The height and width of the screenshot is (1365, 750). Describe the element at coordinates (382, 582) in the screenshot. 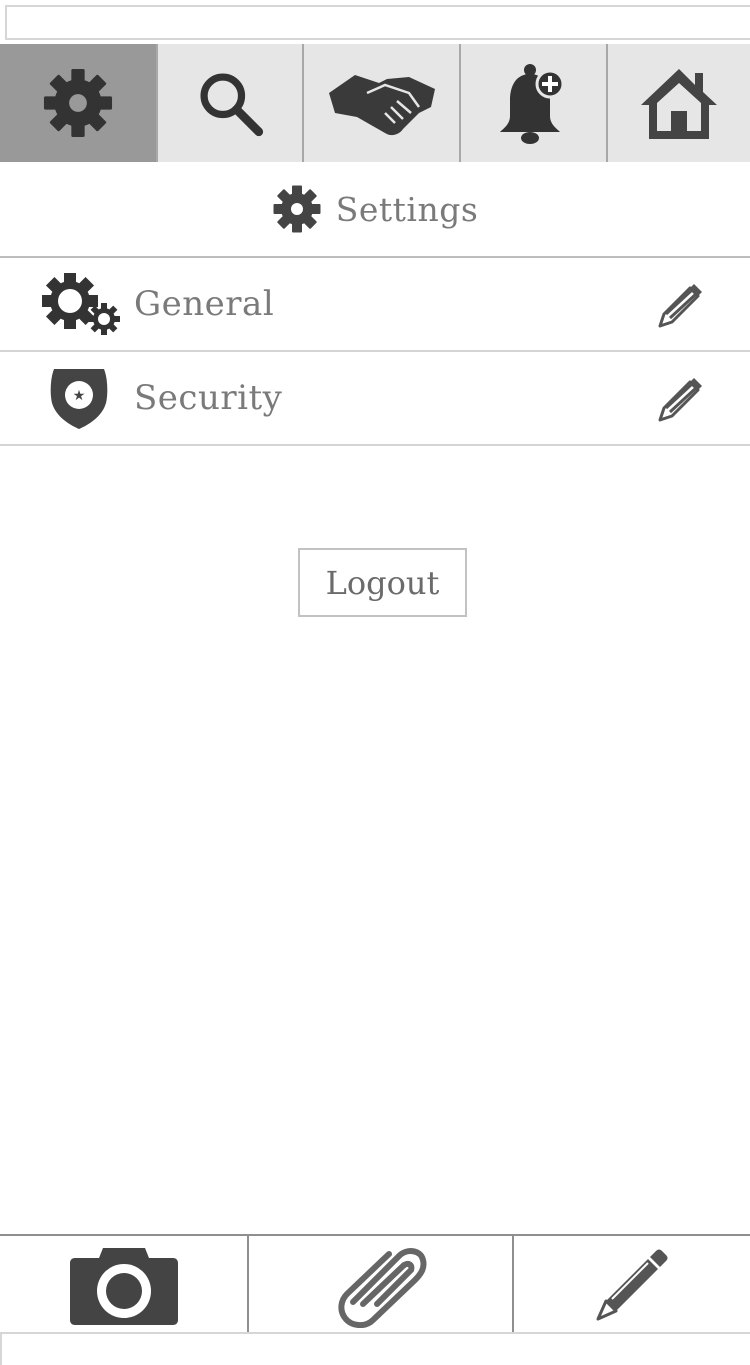

I see `logout-button: Logout` at that location.